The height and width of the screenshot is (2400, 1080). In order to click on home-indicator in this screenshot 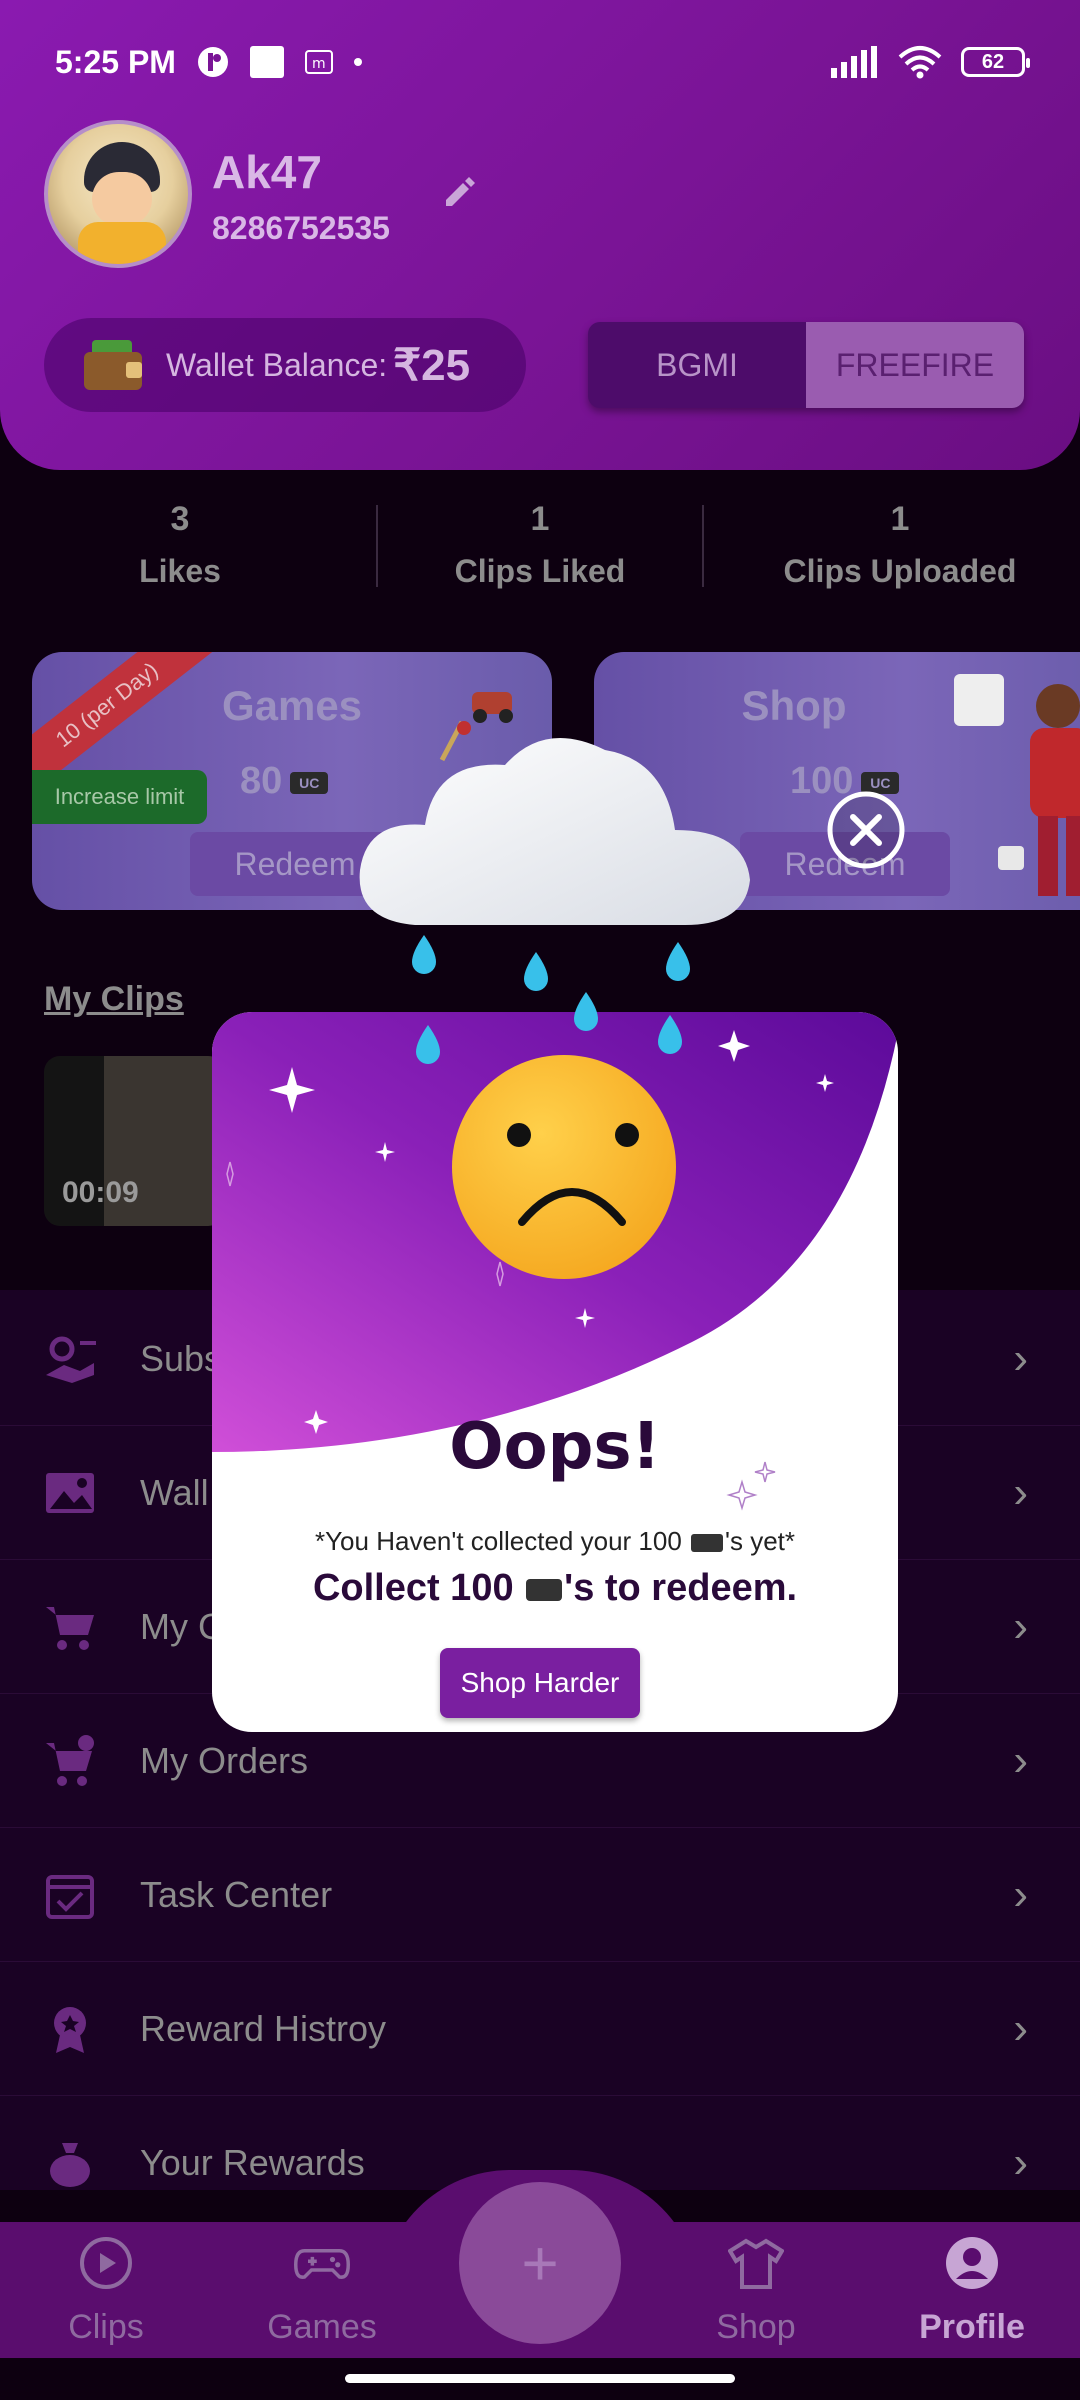, I will do `click(540, 2378)`.